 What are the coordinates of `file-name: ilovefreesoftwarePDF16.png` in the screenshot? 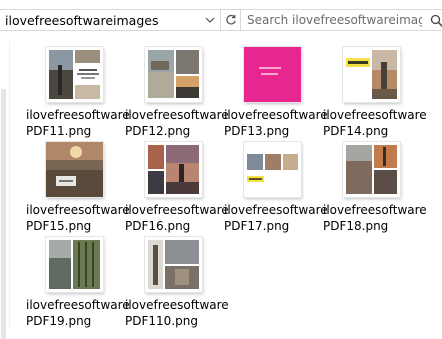 It's located at (175, 218).